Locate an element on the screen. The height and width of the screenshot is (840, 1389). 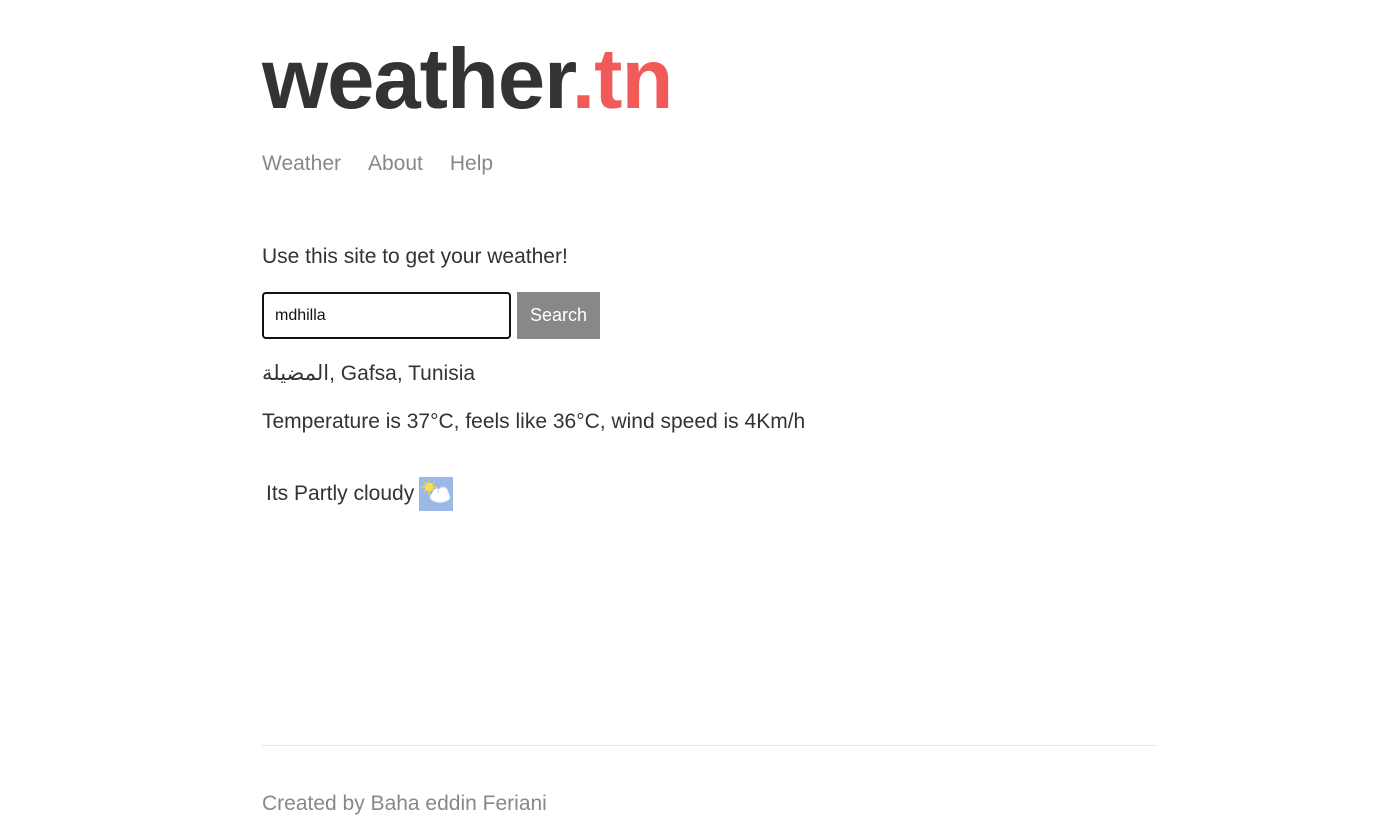
location-text: المضيلة, Gafsa, Tunisia is located at coordinates (369, 373).